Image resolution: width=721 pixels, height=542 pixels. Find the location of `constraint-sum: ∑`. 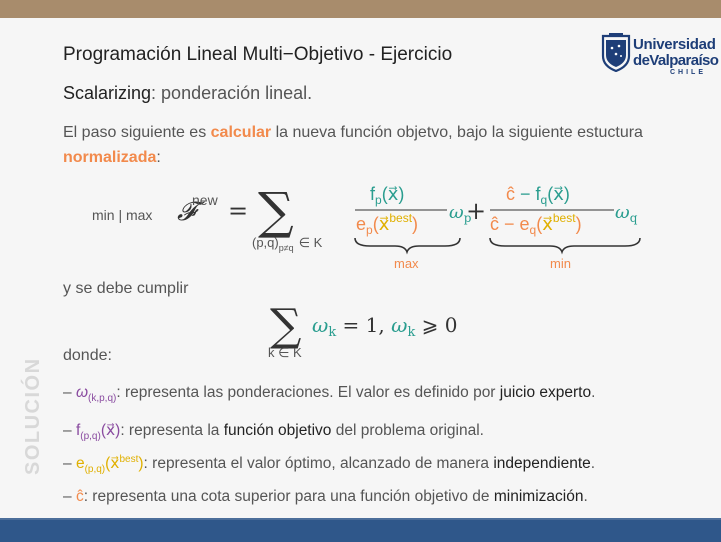

constraint-sum: ∑ is located at coordinates (285, 325).